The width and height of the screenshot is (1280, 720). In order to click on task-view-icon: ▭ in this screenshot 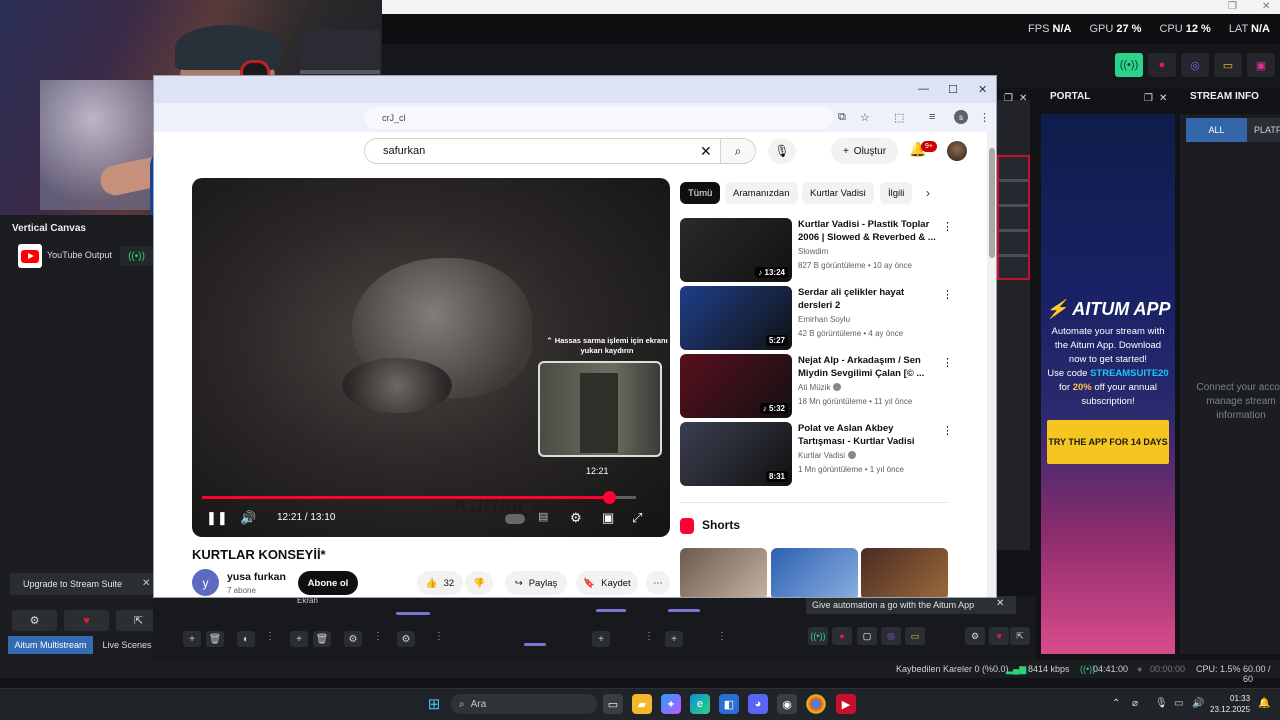, I will do `click(613, 704)`.